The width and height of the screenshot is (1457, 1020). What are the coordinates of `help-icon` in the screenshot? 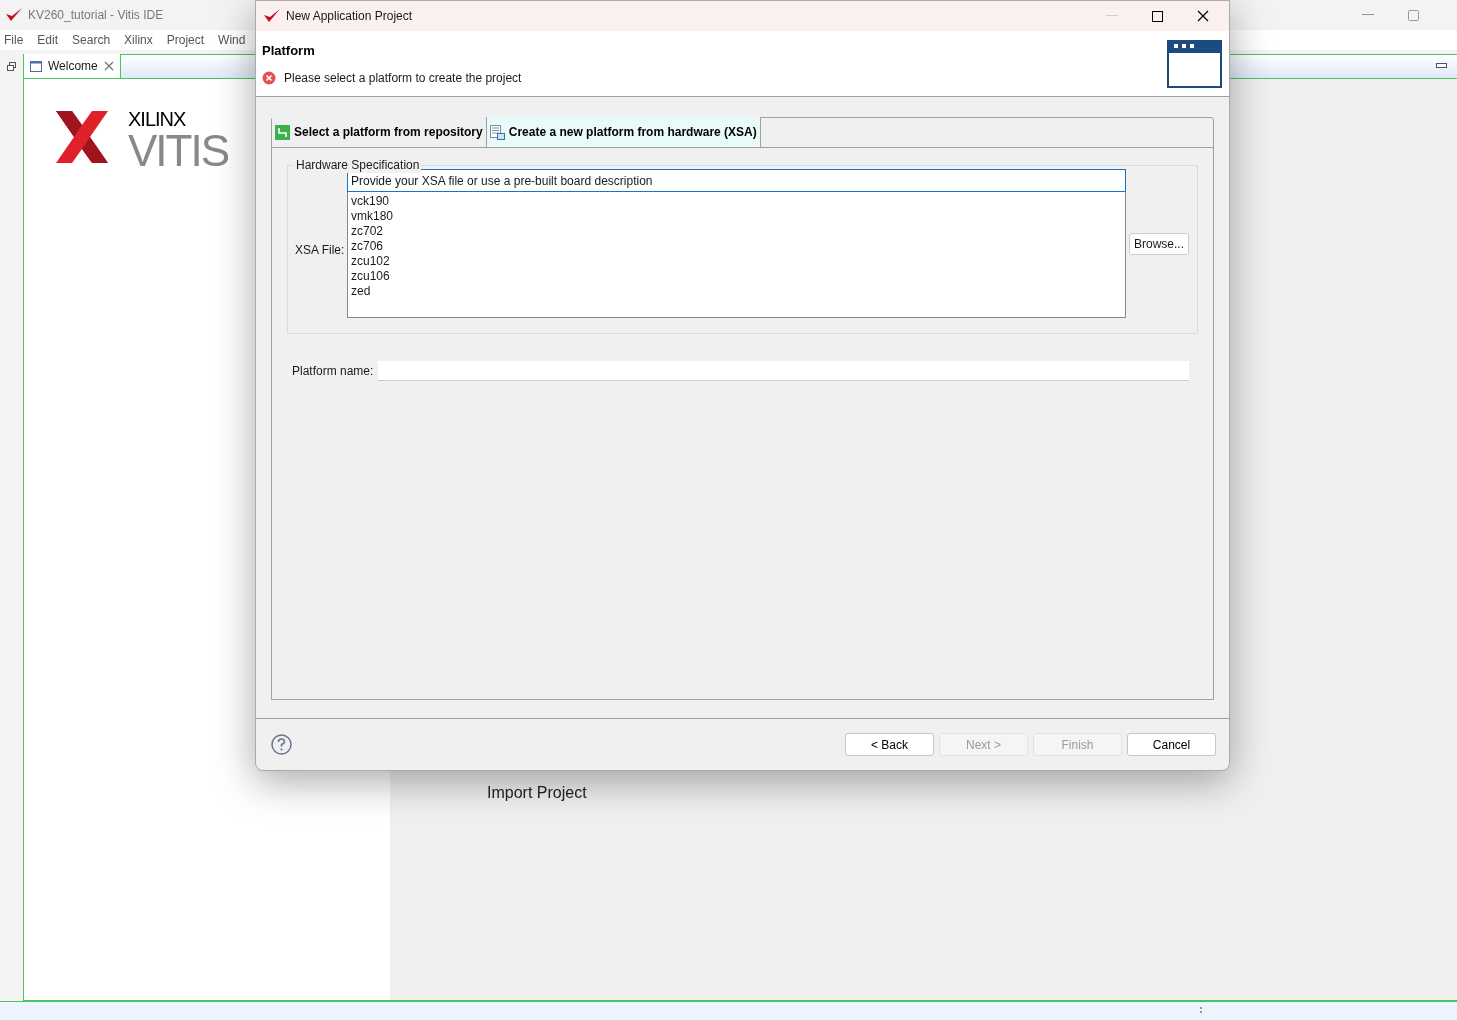 It's located at (281, 744).